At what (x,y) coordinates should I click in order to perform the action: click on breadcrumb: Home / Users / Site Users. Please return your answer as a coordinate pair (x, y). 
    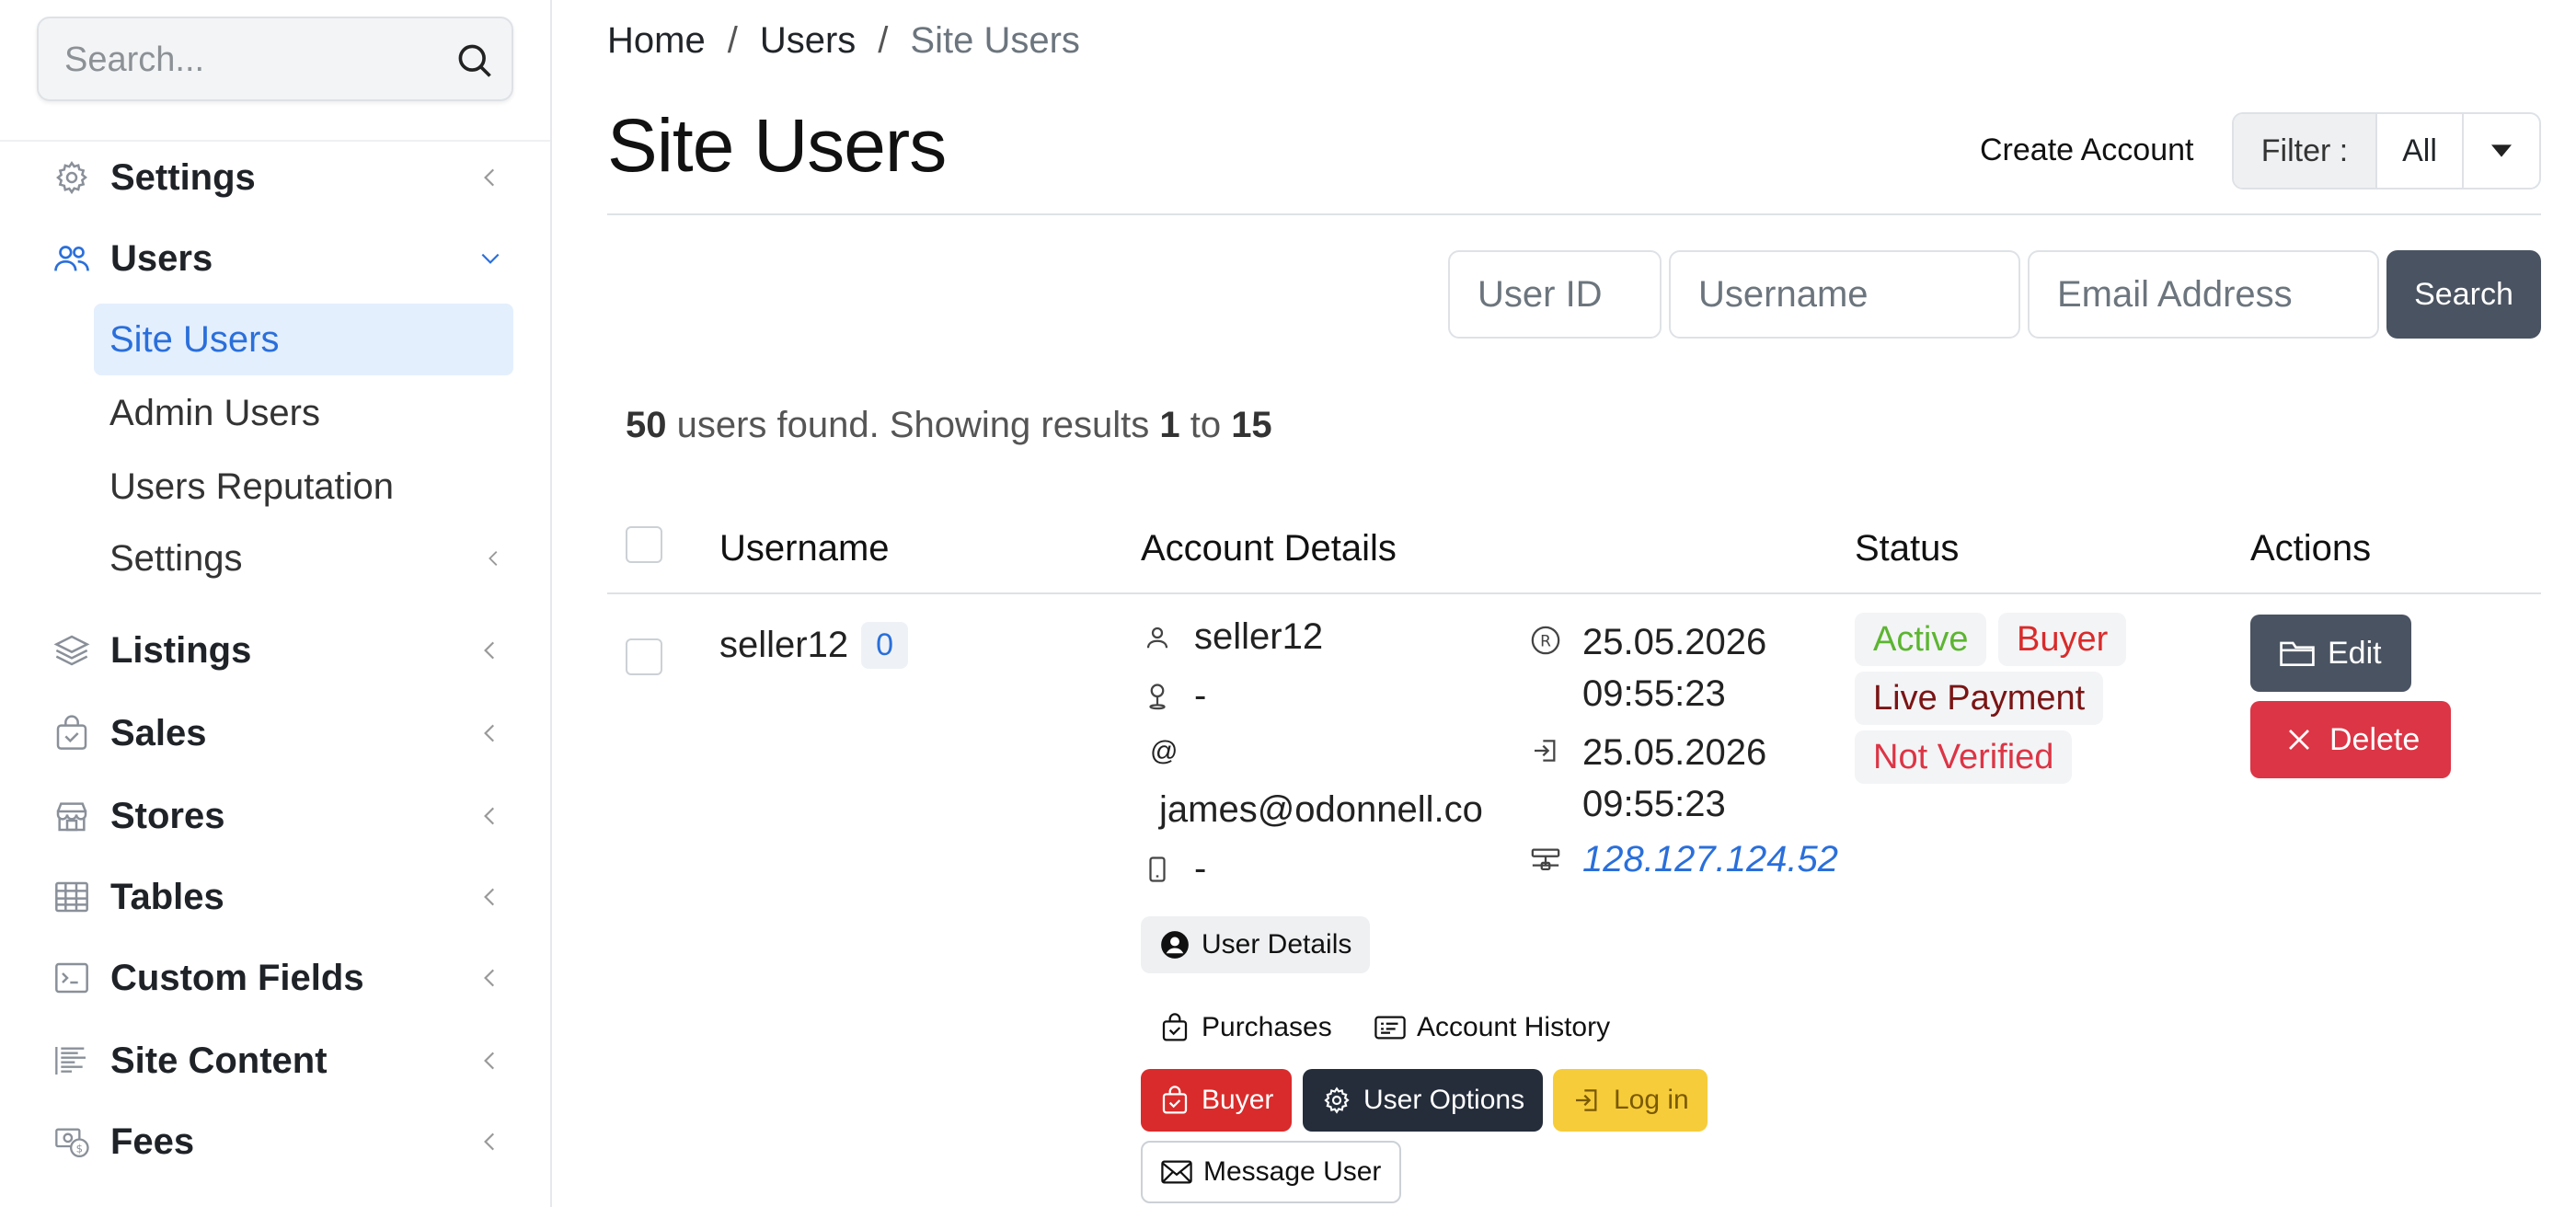
    Looking at the image, I should click on (843, 41).